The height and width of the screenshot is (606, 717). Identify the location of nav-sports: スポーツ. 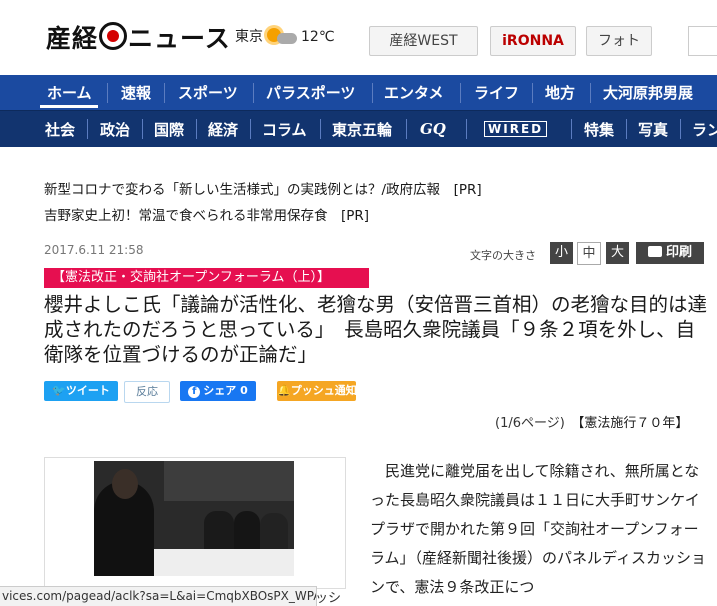
(208, 92).